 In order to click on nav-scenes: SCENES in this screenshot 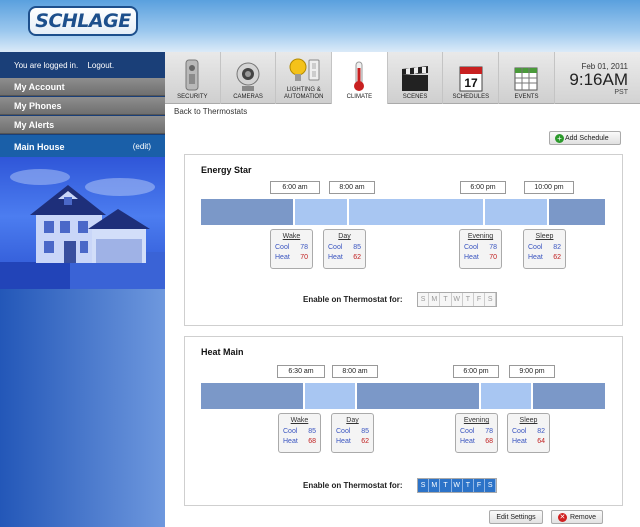, I will do `click(416, 78)`.